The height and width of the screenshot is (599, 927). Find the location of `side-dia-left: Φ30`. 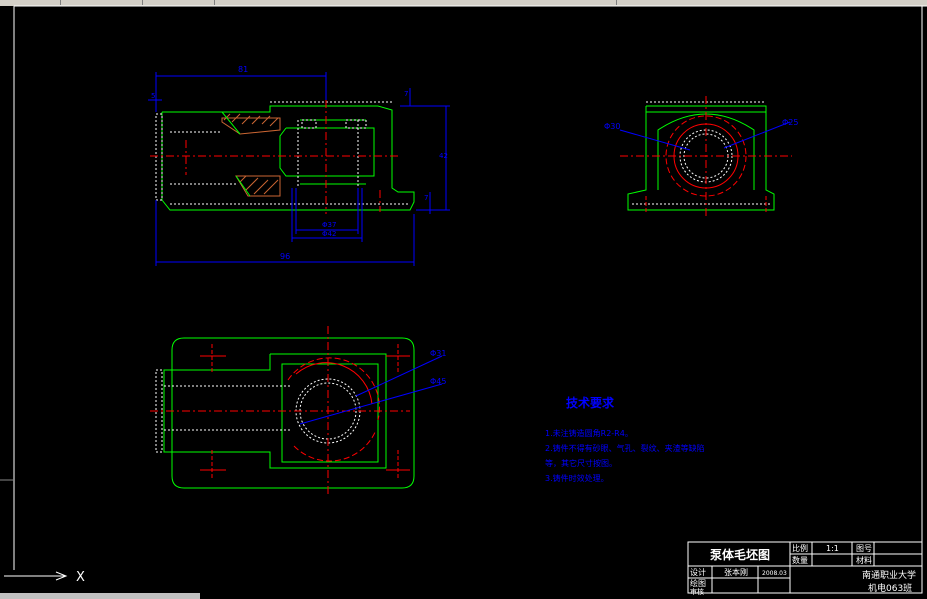

side-dia-left: Φ30 is located at coordinates (612, 126).